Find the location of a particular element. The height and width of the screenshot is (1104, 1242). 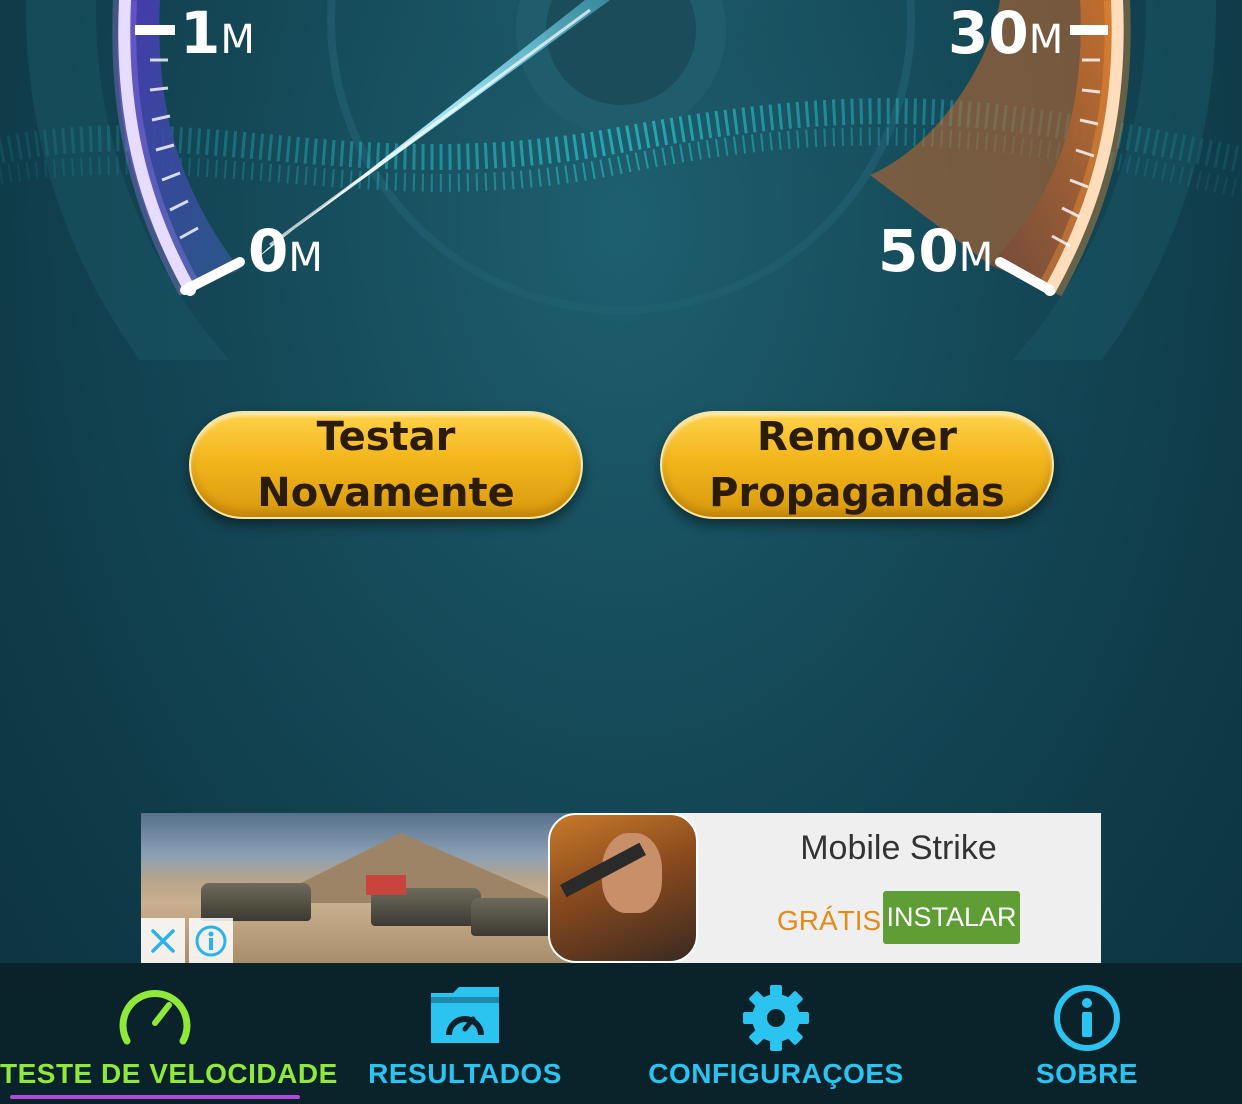

remove-ads-button: Remover Propagandas is located at coordinates (857, 465).